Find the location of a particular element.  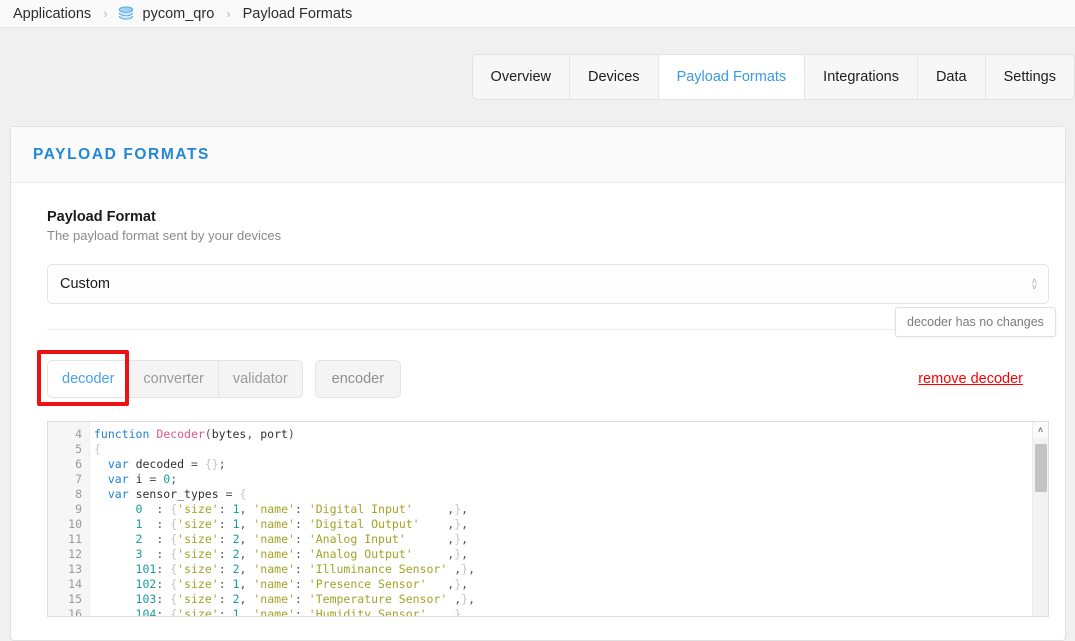

line-number: 16 is located at coordinates (75, 612).